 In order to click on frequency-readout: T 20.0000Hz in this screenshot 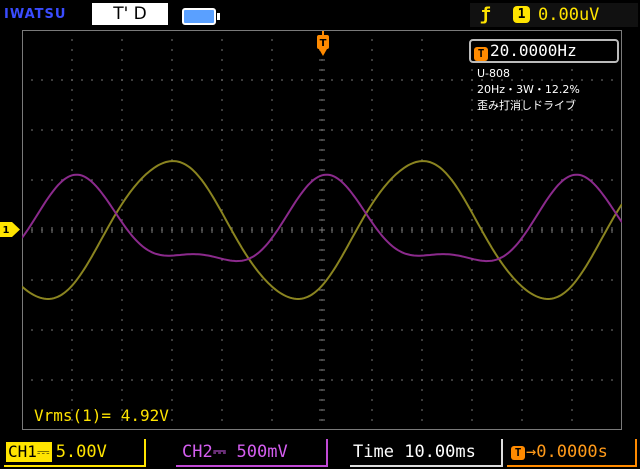, I will do `click(544, 51)`.